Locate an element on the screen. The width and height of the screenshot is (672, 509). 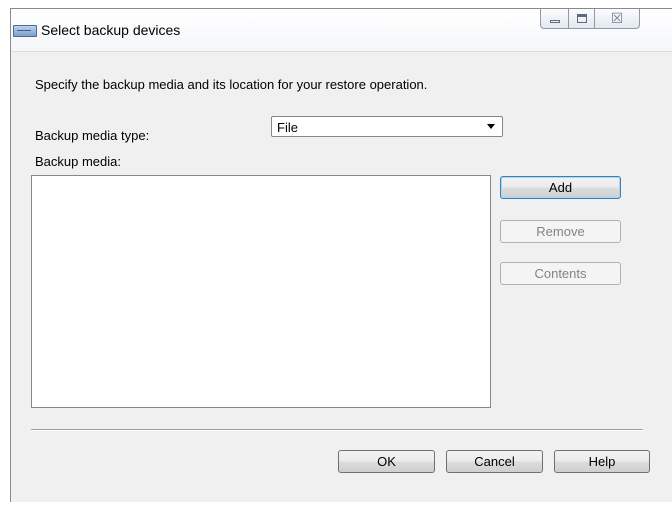
backup-media-type-dropdown: File is located at coordinates (387, 126).